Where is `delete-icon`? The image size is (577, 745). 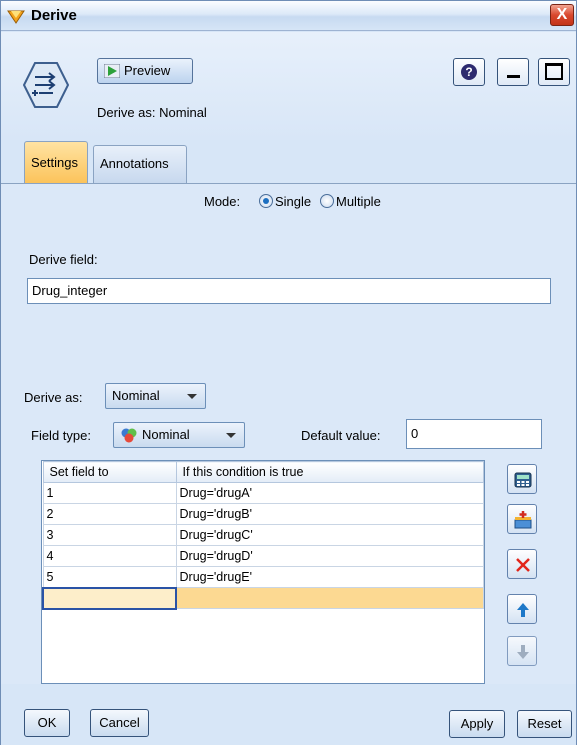
delete-icon is located at coordinates (523, 565).